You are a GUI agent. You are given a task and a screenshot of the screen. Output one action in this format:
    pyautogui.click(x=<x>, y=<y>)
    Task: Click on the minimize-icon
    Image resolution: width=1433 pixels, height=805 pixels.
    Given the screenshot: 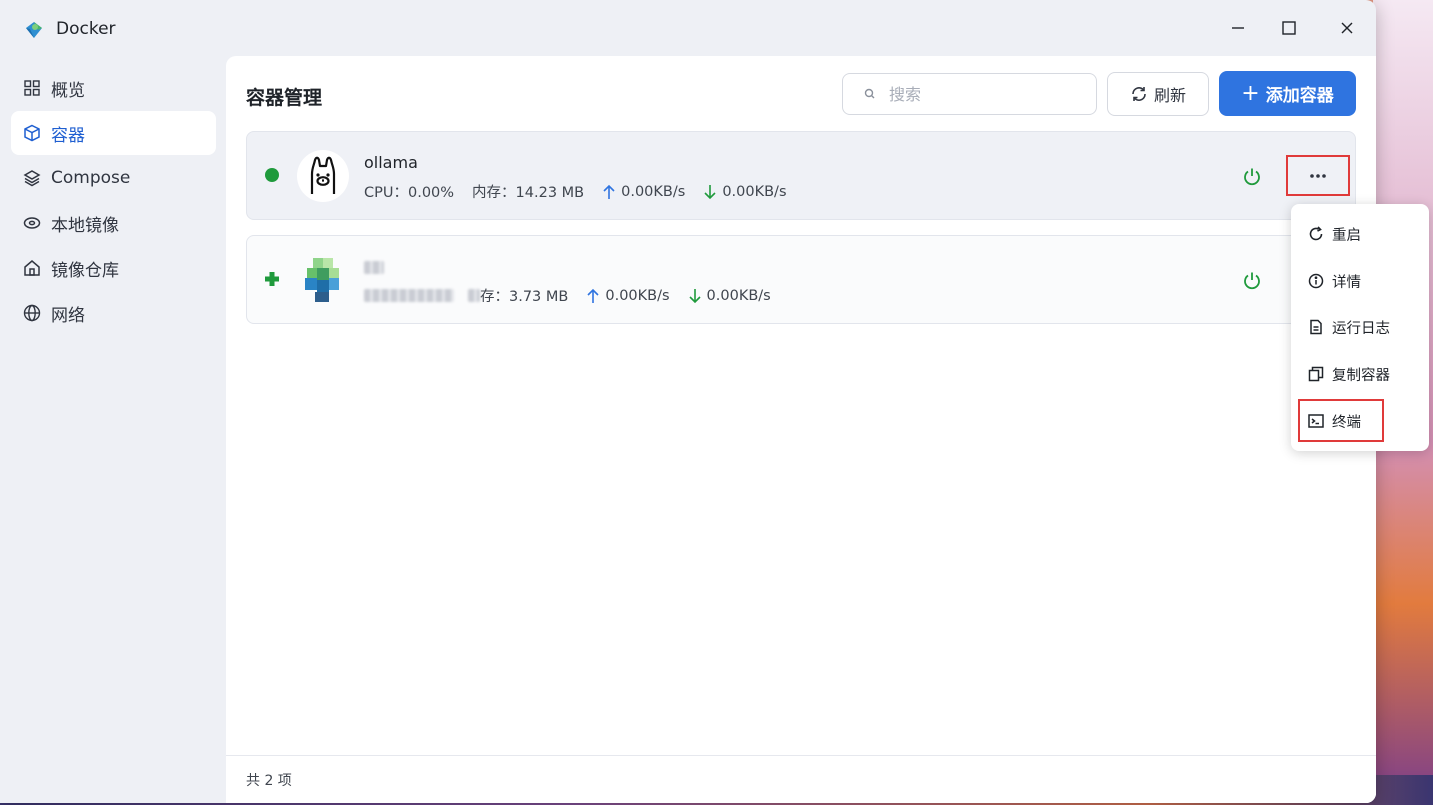 What is the action you would take?
    pyautogui.click(x=1238, y=28)
    